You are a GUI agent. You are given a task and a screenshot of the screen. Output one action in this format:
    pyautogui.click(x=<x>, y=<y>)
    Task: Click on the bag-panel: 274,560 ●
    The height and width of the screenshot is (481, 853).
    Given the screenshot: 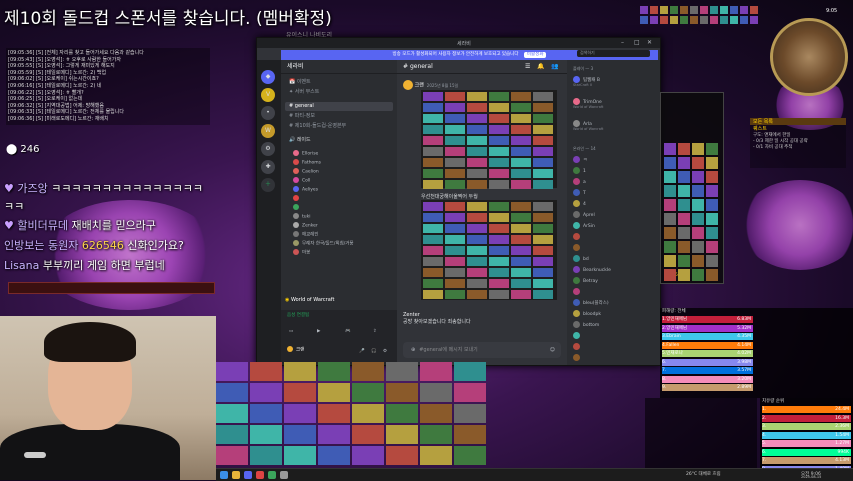 What is the action you would take?
    pyautogui.click(x=692, y=188)
    